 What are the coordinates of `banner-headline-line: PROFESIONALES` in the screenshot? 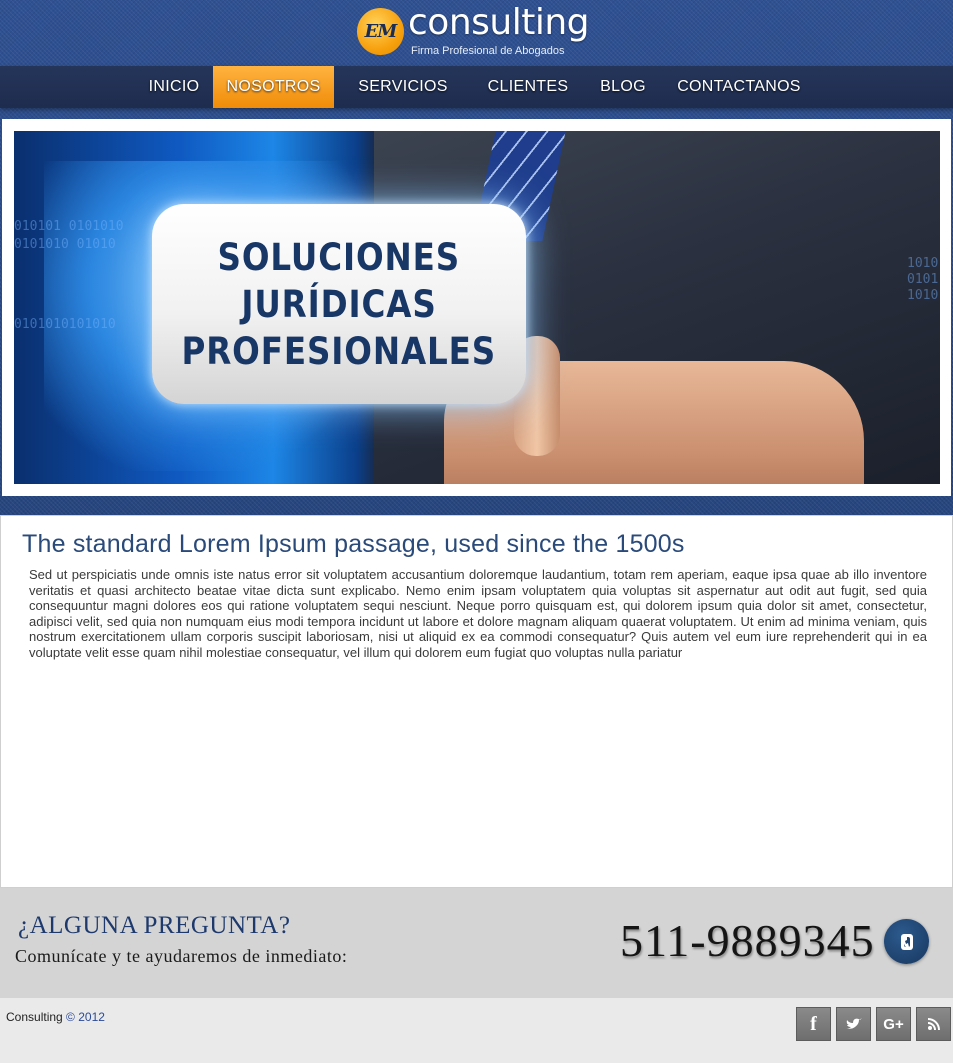 It's located at (339, 351).